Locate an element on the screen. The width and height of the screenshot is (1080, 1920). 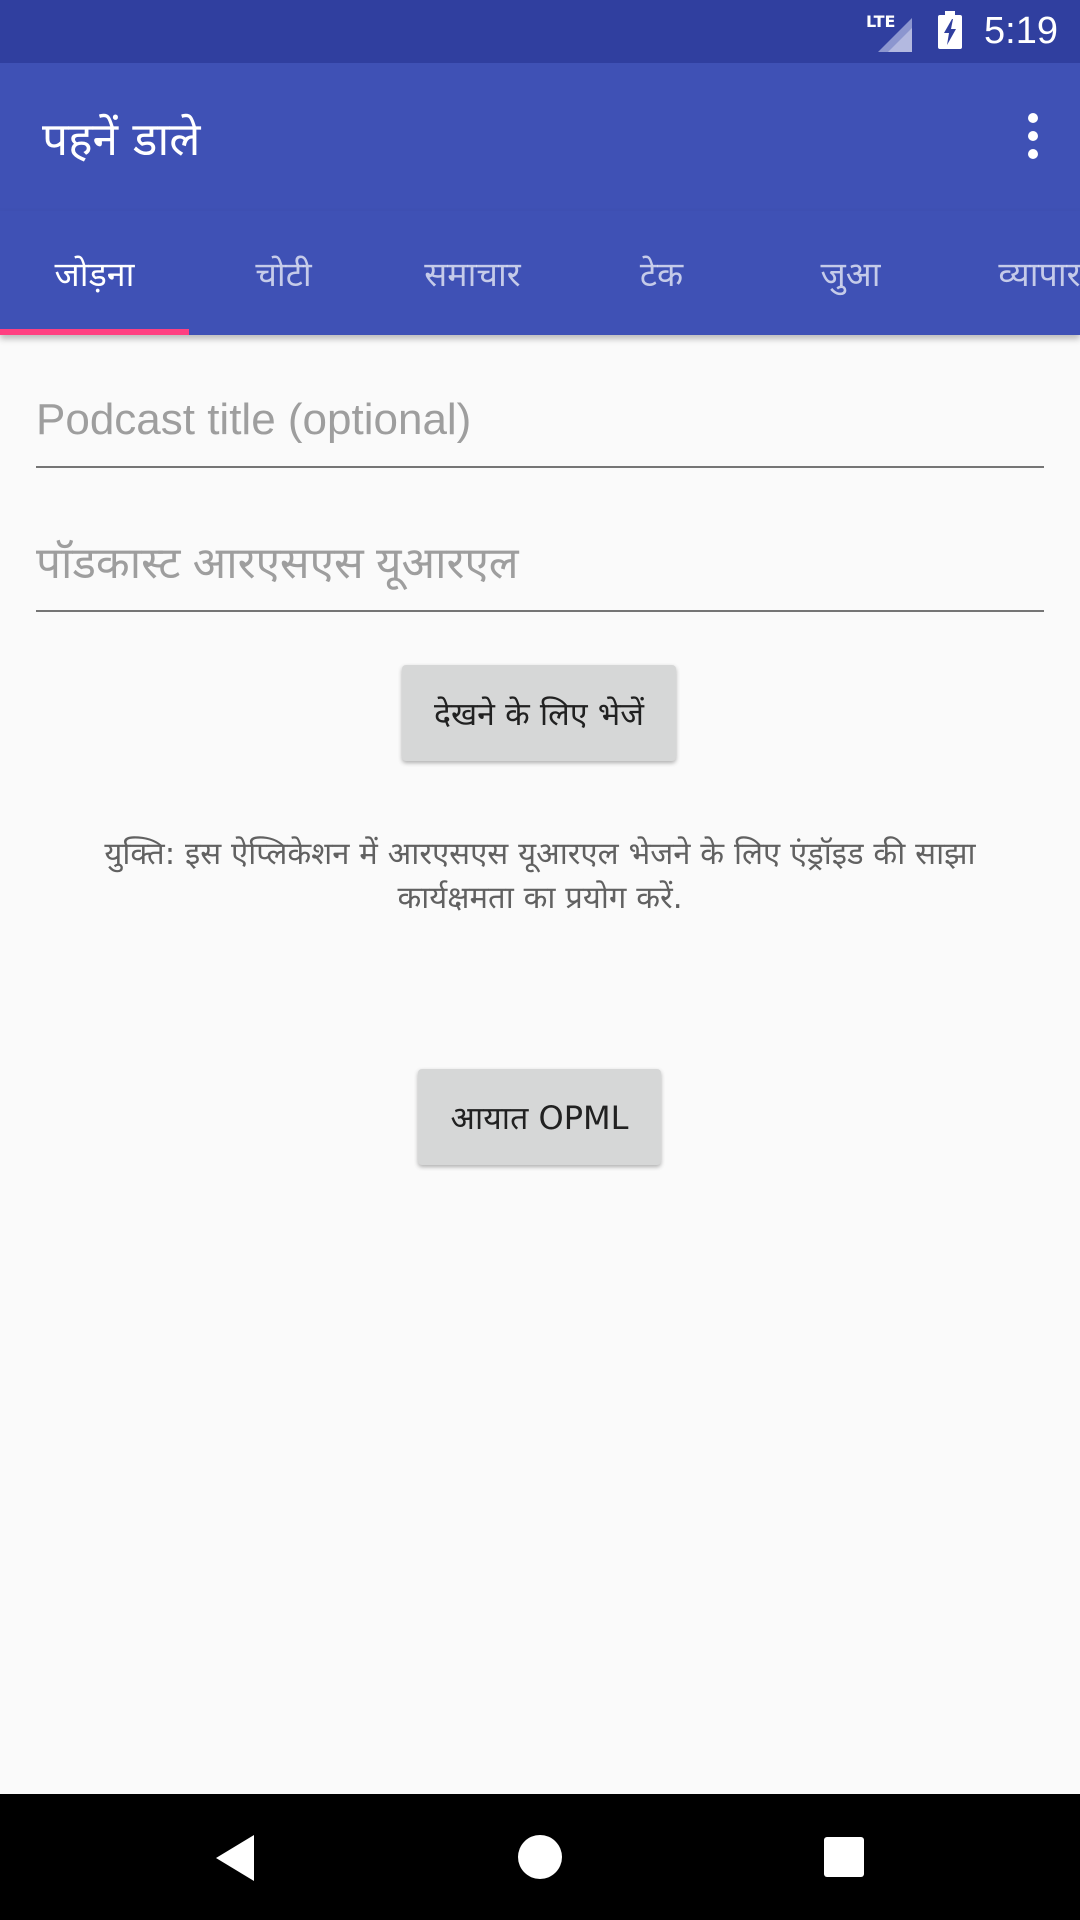
lte-signal-icon: LTE is located at coordinates (890, 32).